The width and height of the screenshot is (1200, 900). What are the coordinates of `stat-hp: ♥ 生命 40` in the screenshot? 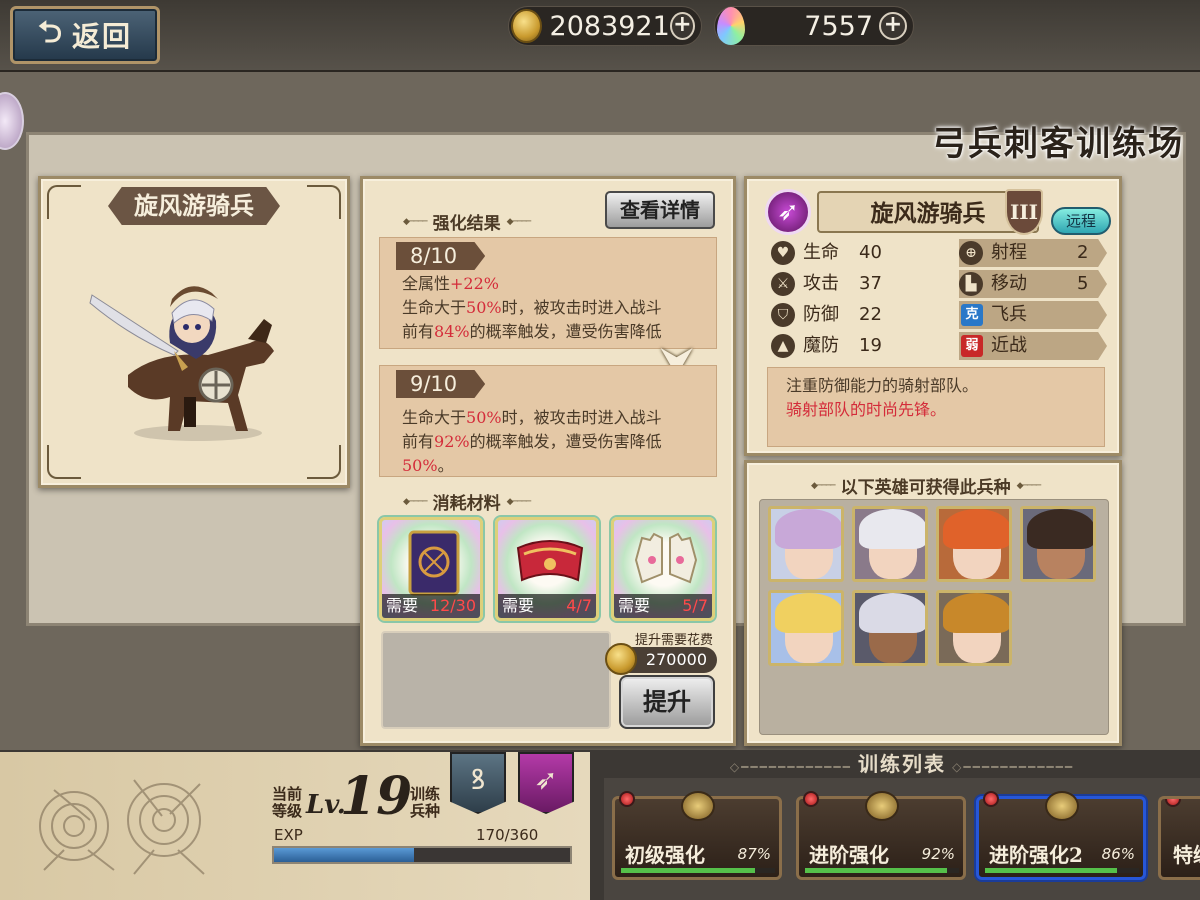 It's located at (846, 253).